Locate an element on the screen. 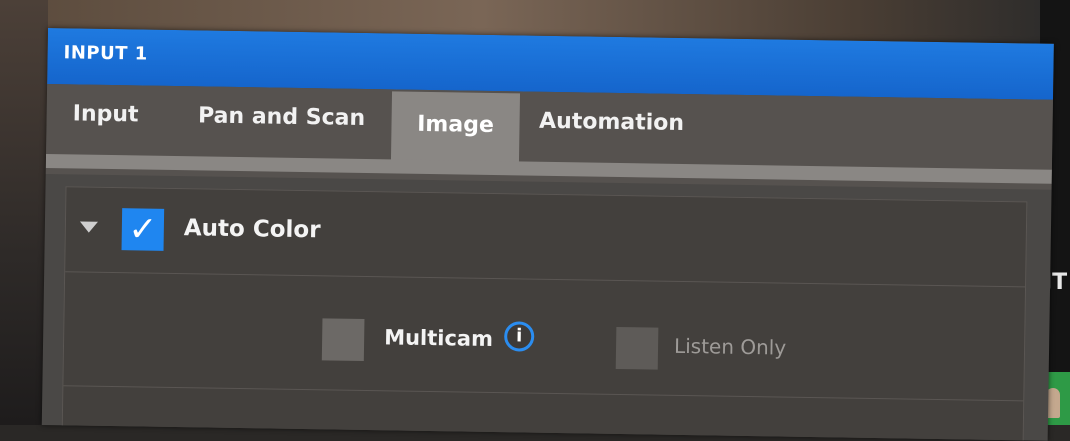 This screenshot has height=441, width=1070. tab-image: Image is located at coordinates (455, 129).